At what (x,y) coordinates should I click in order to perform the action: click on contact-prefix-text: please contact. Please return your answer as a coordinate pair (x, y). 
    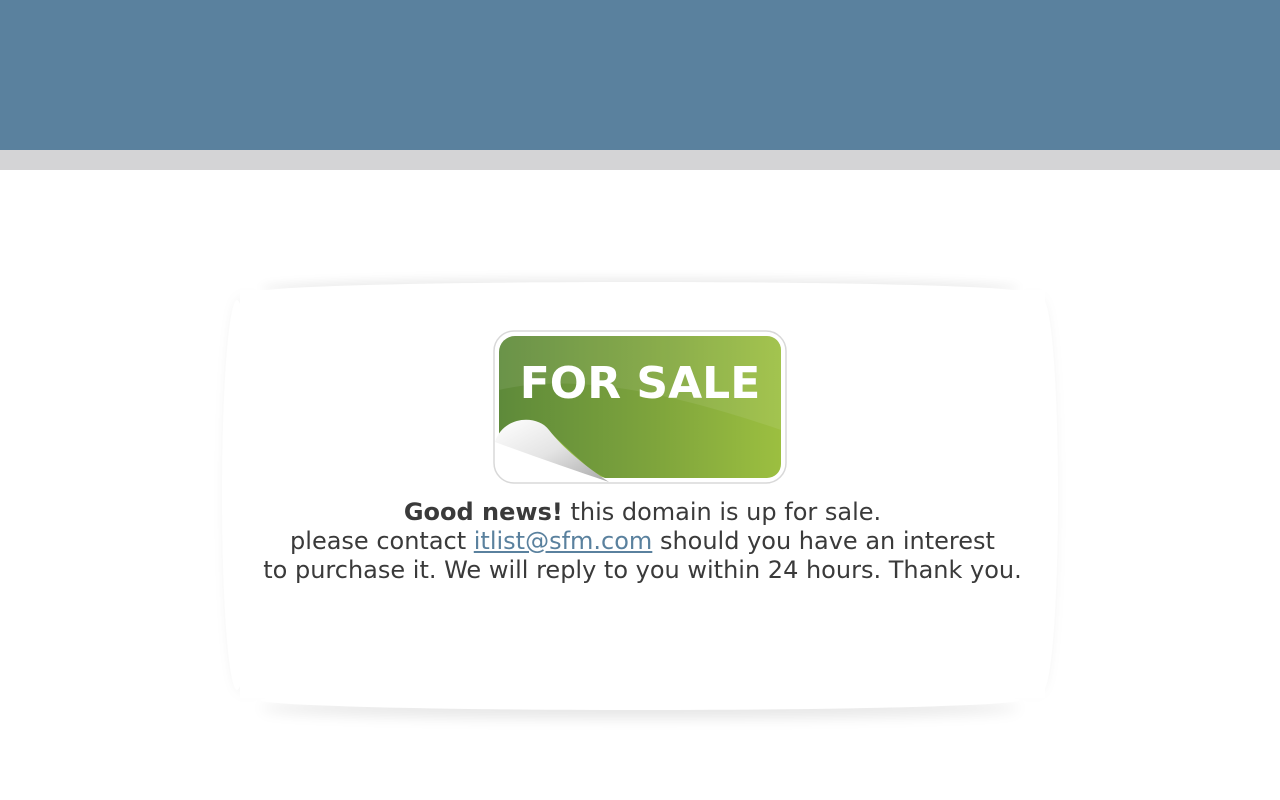
    Looking at the image, I should click on (382, 541).